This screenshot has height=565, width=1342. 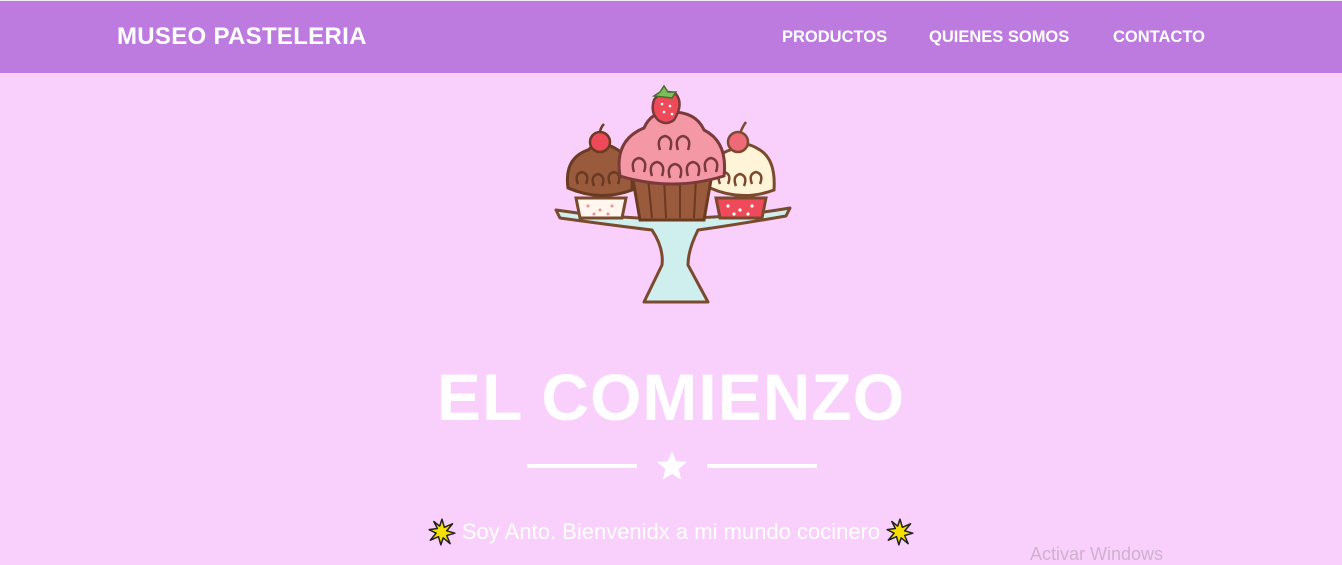 What do you see at coordinates (1097, 554) in the screenshot?
I see `windows-activation-watermark: Activar Windows` at bounding box center [1097, 554].